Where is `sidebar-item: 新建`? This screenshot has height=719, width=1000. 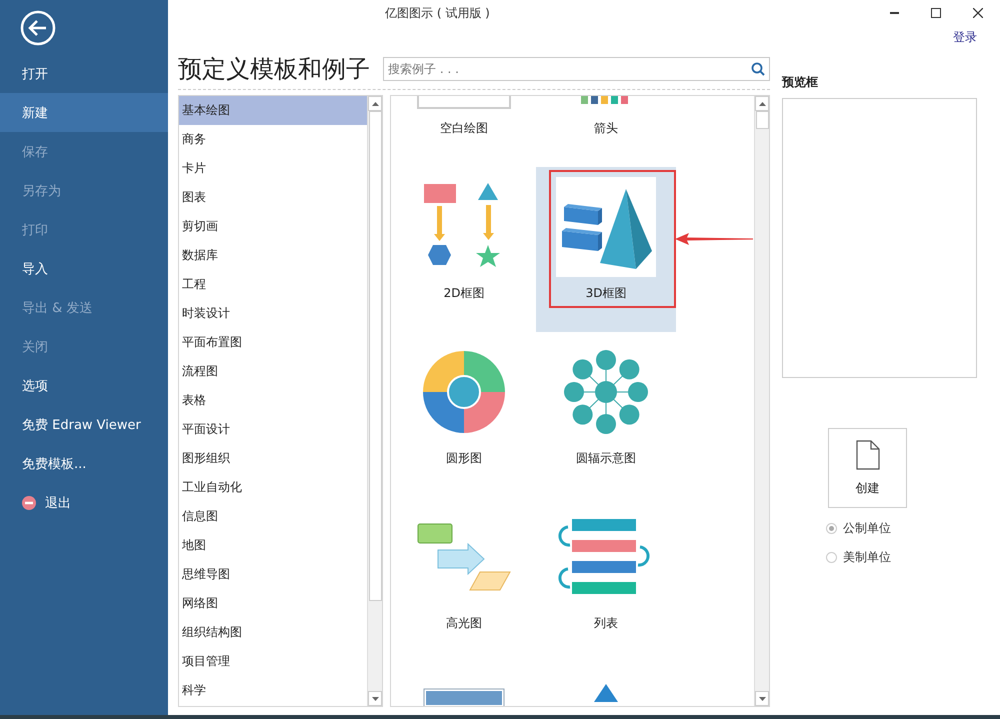 sidebar-item: 新建 is located at coordinates (84, 112).